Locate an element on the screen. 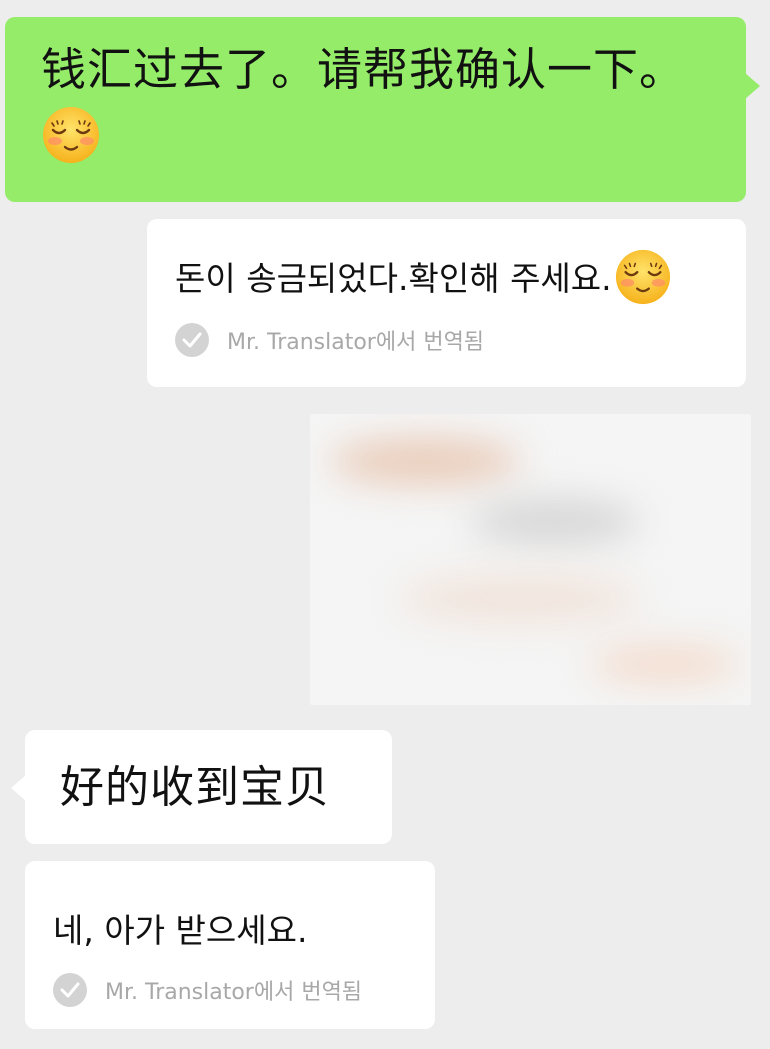 The image size is (770, 1049). outgoing-message-text-wrap: 钱汇过去了。请帮我确认一下。 is located at coordinates (378, 102).